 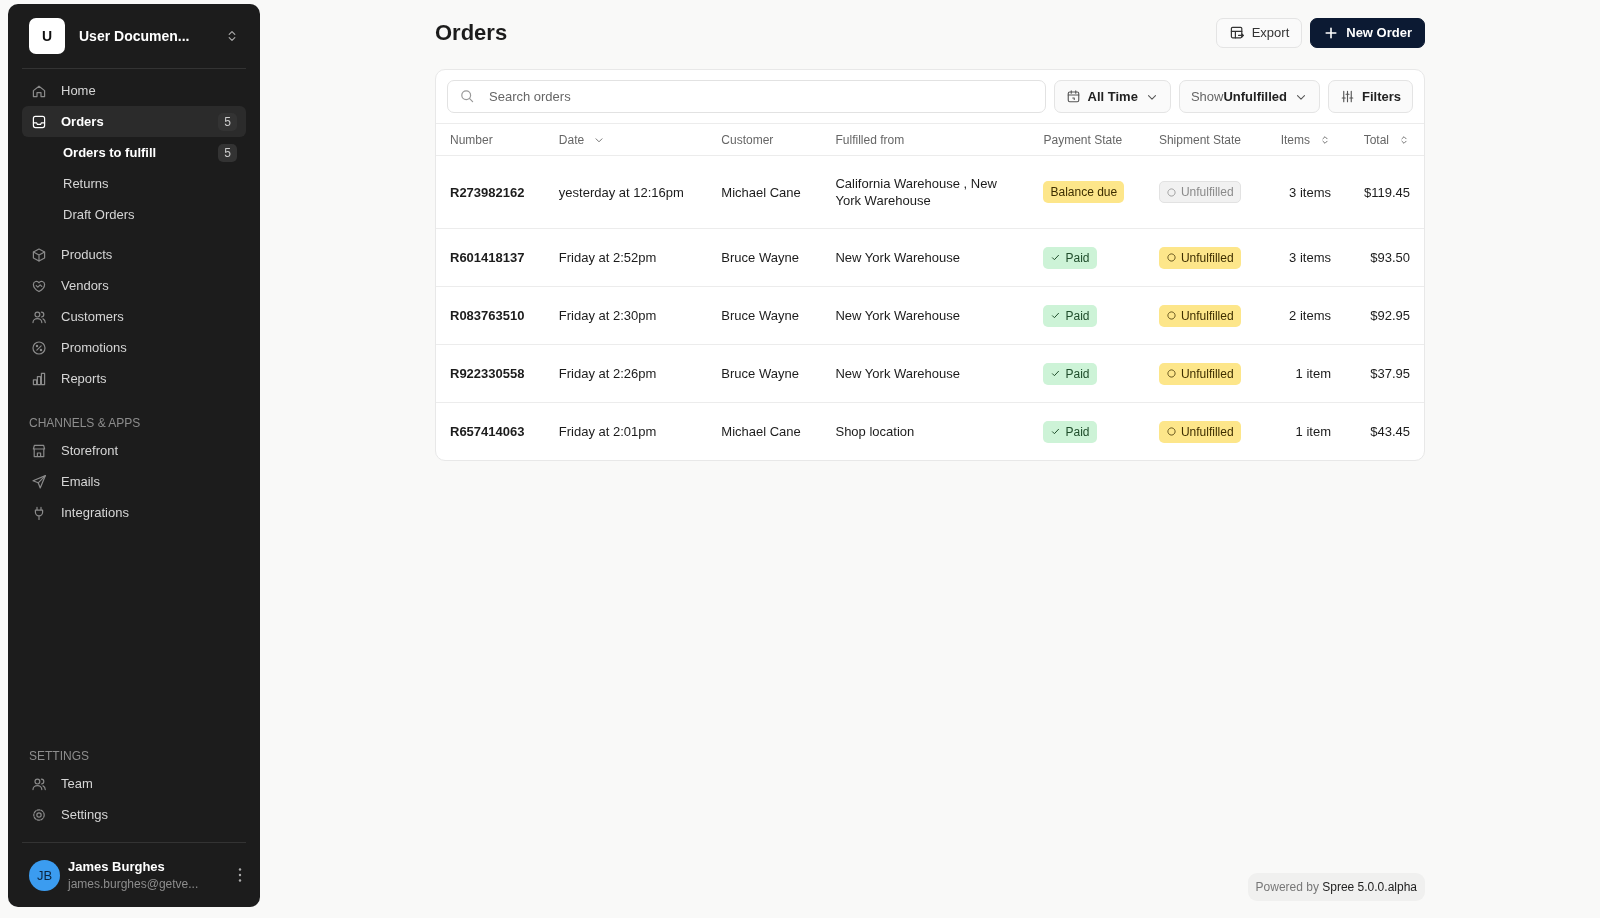 I want to click on table-cell: Friday at 2:26pm, so click(x=626, y=373).